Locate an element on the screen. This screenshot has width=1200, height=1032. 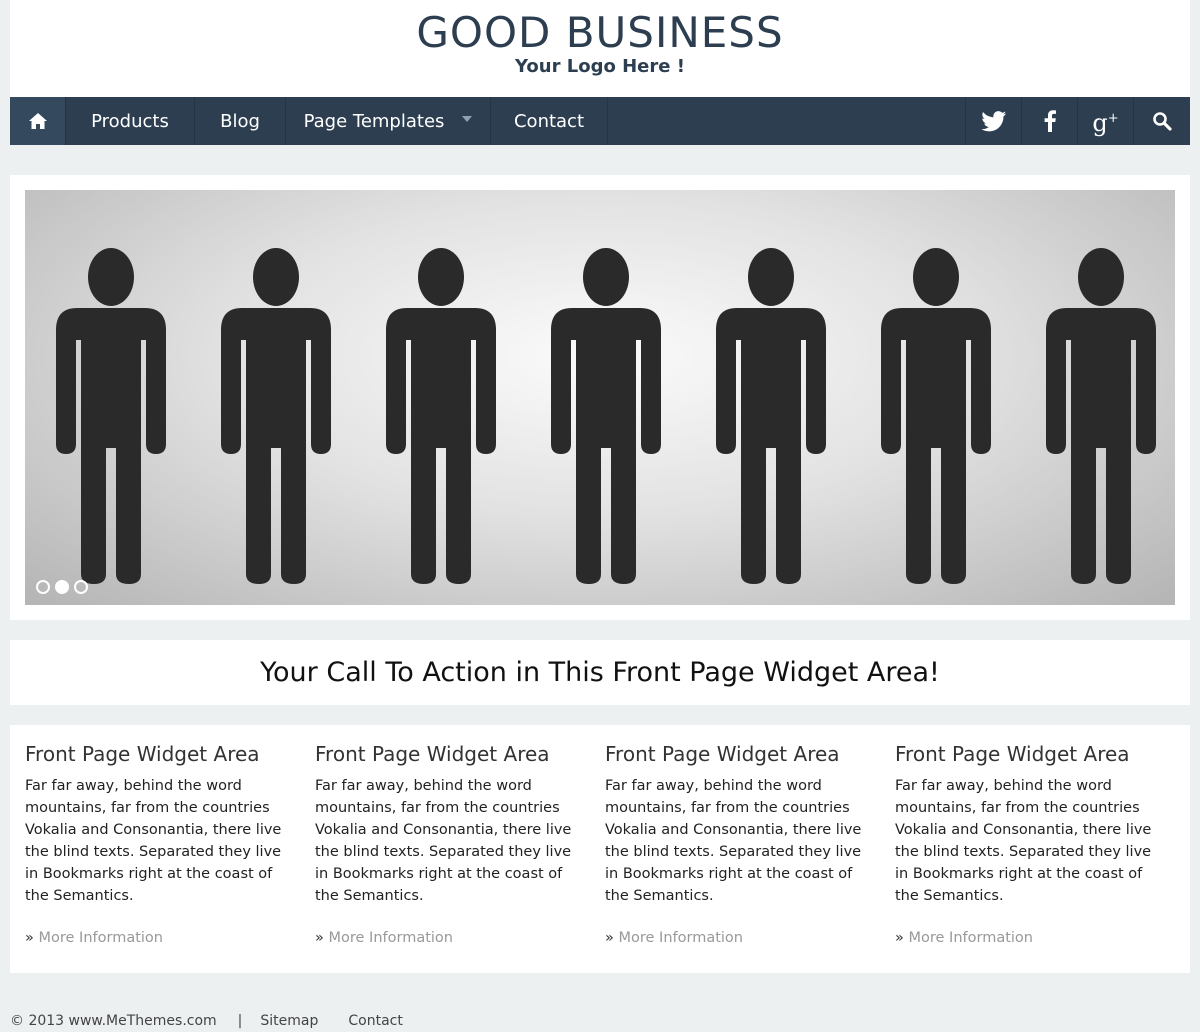
nav-home is located at coordinates (38, 121).